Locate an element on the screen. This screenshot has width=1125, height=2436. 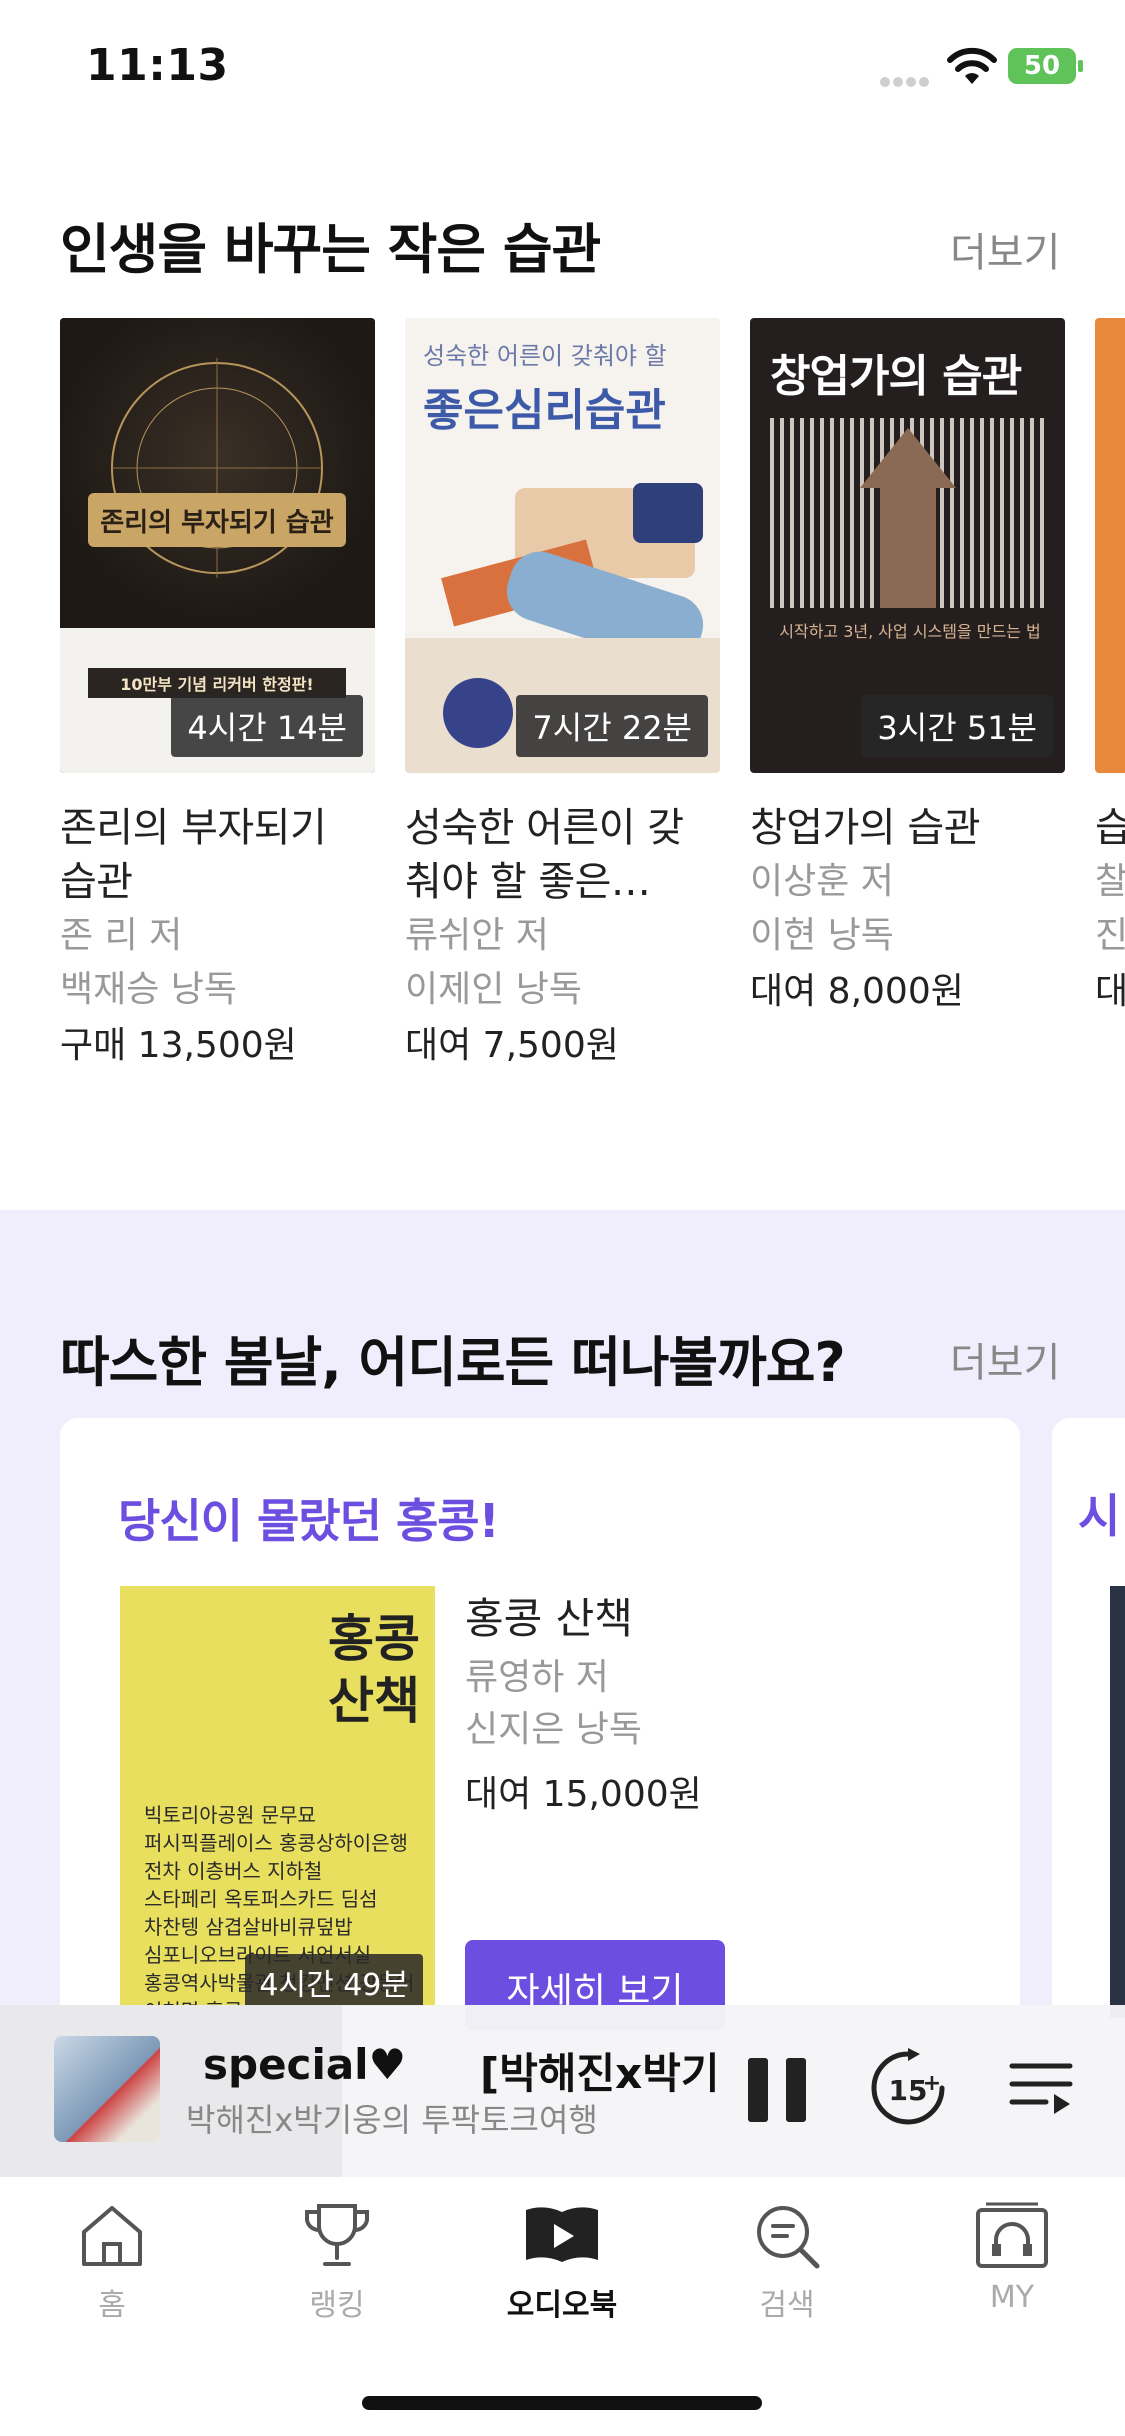
wifi-icon is located at coordinates (972, 65).